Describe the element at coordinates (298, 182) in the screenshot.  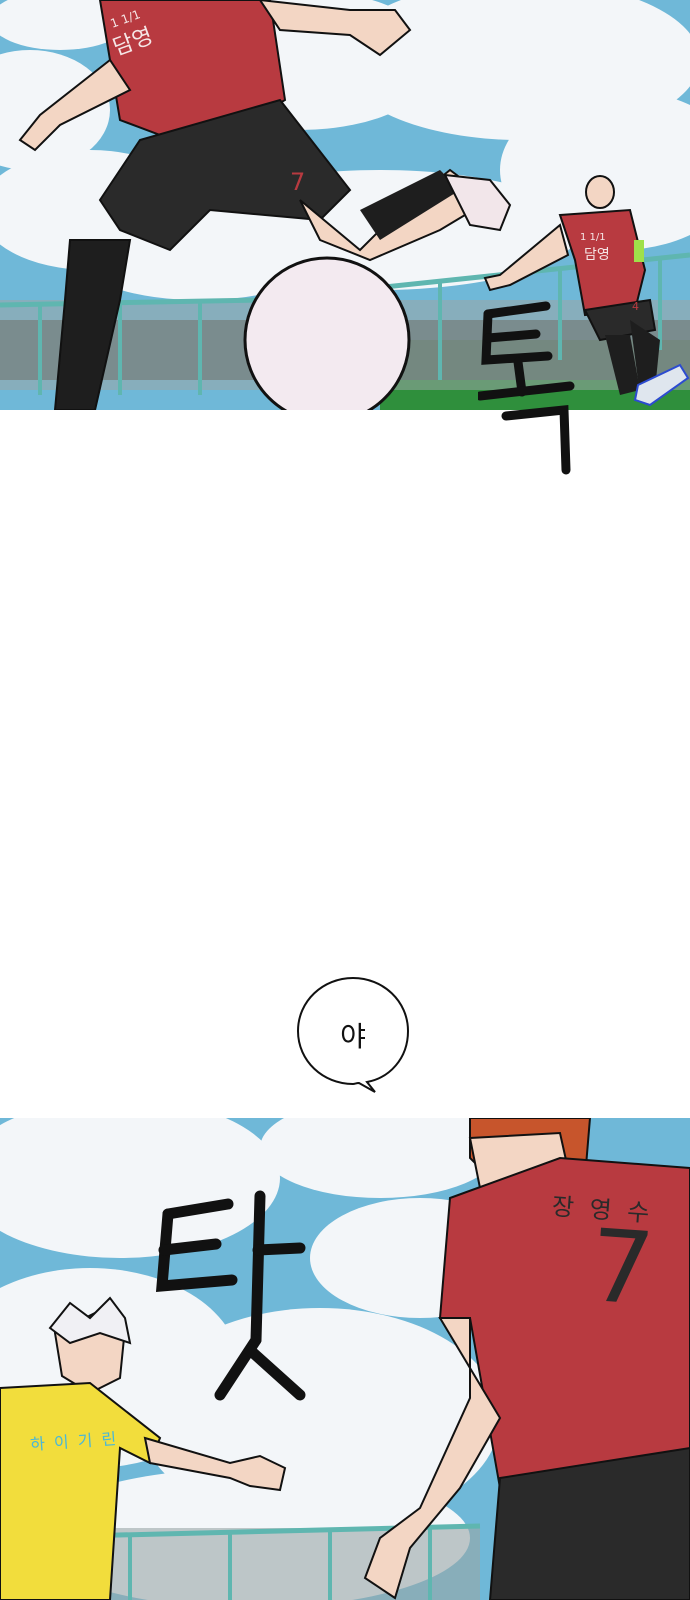
I see `shorts-number: 7` at that location.